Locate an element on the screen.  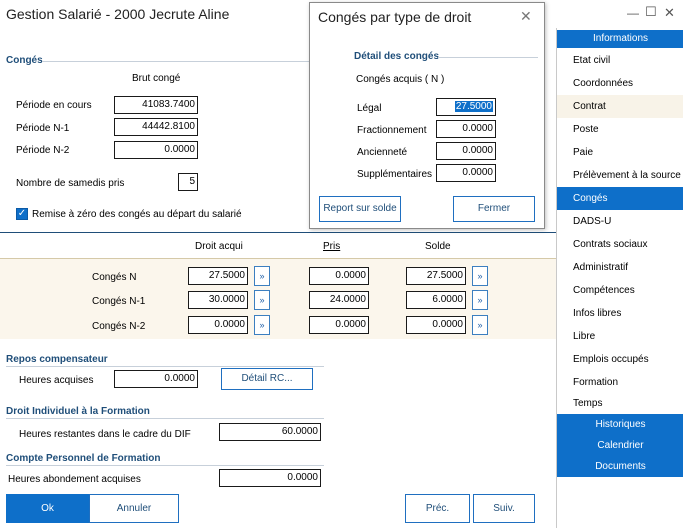
detail-conges-section-title: Détail des congés is located at coordinates (397, 56).